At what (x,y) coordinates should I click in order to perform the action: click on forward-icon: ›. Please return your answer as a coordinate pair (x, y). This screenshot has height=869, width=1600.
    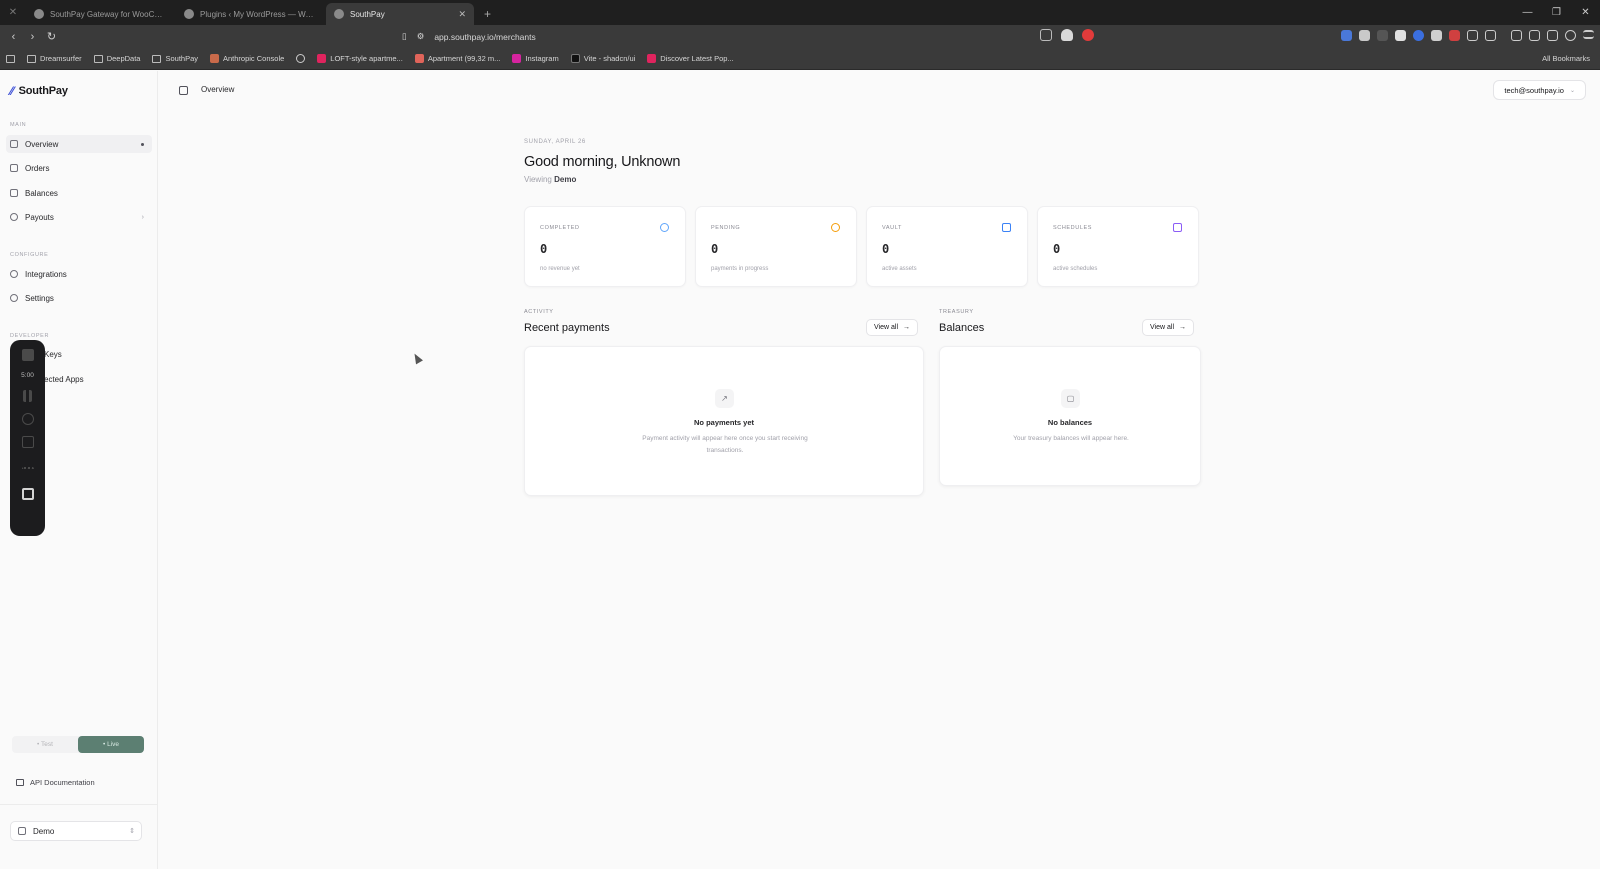
    Looking at the image, I should click on (32, 37).